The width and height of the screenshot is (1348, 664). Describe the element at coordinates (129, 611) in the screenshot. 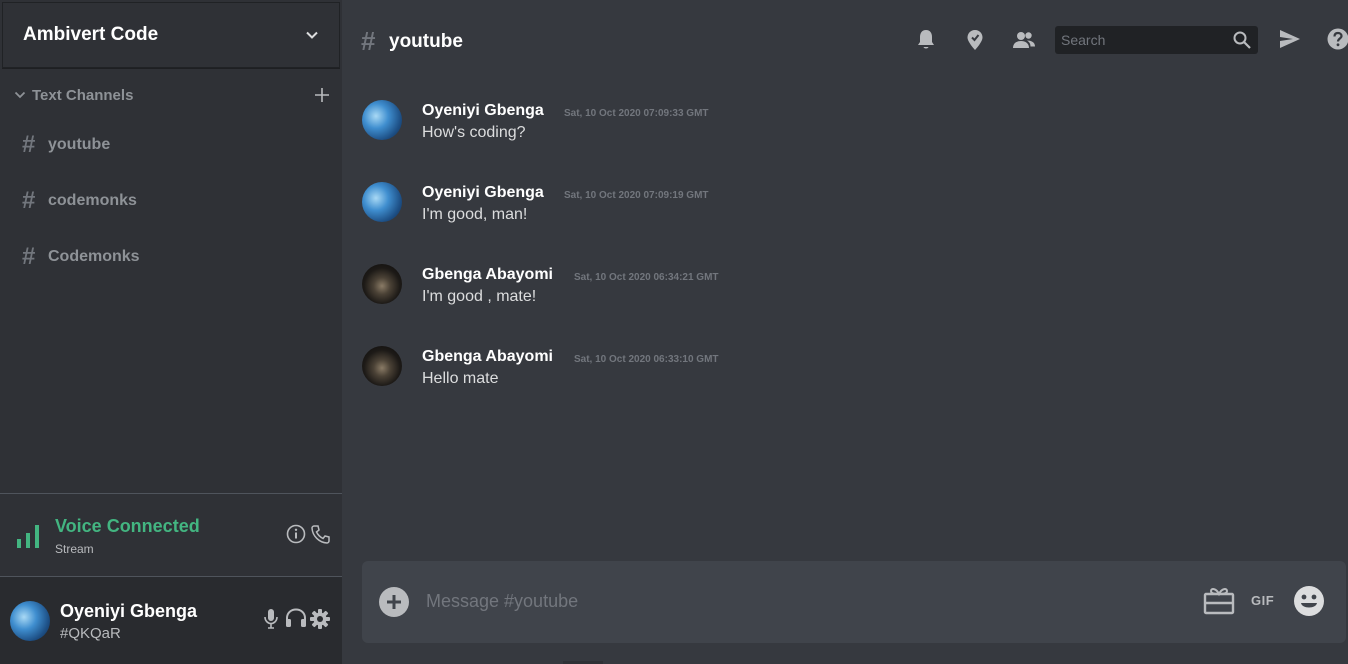

I see `username: Oyeniyi Gbenga` at that location.